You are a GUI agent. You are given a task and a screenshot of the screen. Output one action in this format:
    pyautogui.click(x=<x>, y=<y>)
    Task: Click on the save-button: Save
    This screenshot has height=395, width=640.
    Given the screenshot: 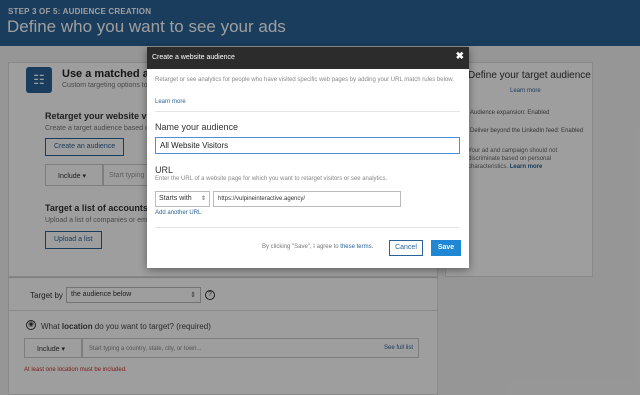 What is the action you would take?
    pyautogui.click(x=446, y=248)
    